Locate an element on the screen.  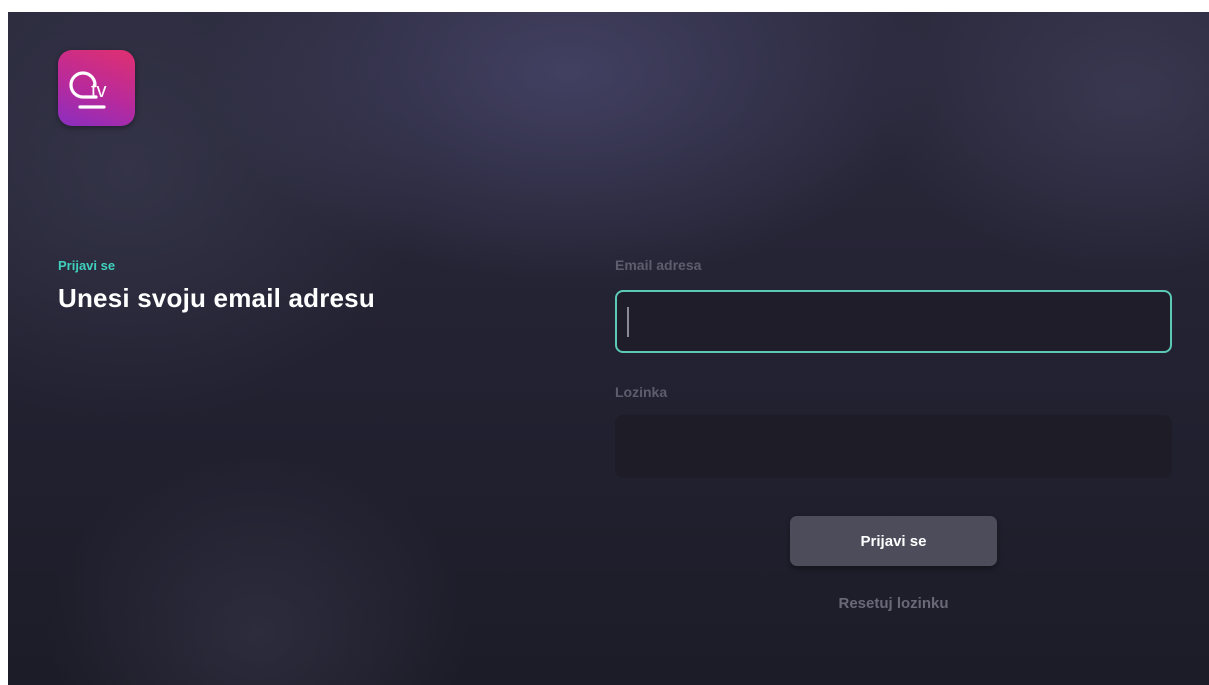
password-field is located at coordinates (893, 446).